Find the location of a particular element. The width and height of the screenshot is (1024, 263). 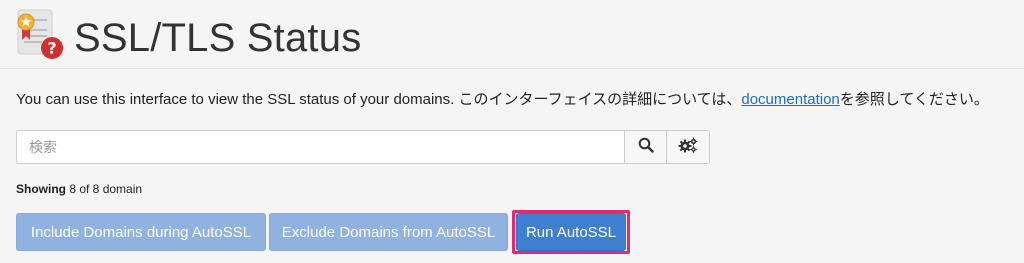

search-icon is located at coordinates (646, 147).